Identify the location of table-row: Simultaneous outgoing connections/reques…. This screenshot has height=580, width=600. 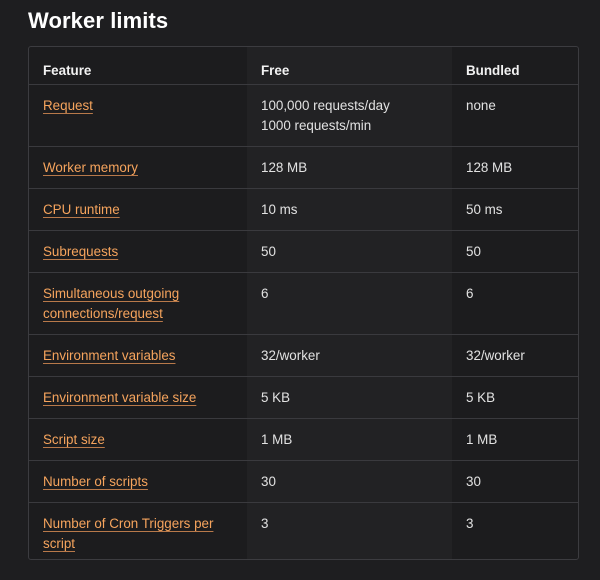
(303, 303).